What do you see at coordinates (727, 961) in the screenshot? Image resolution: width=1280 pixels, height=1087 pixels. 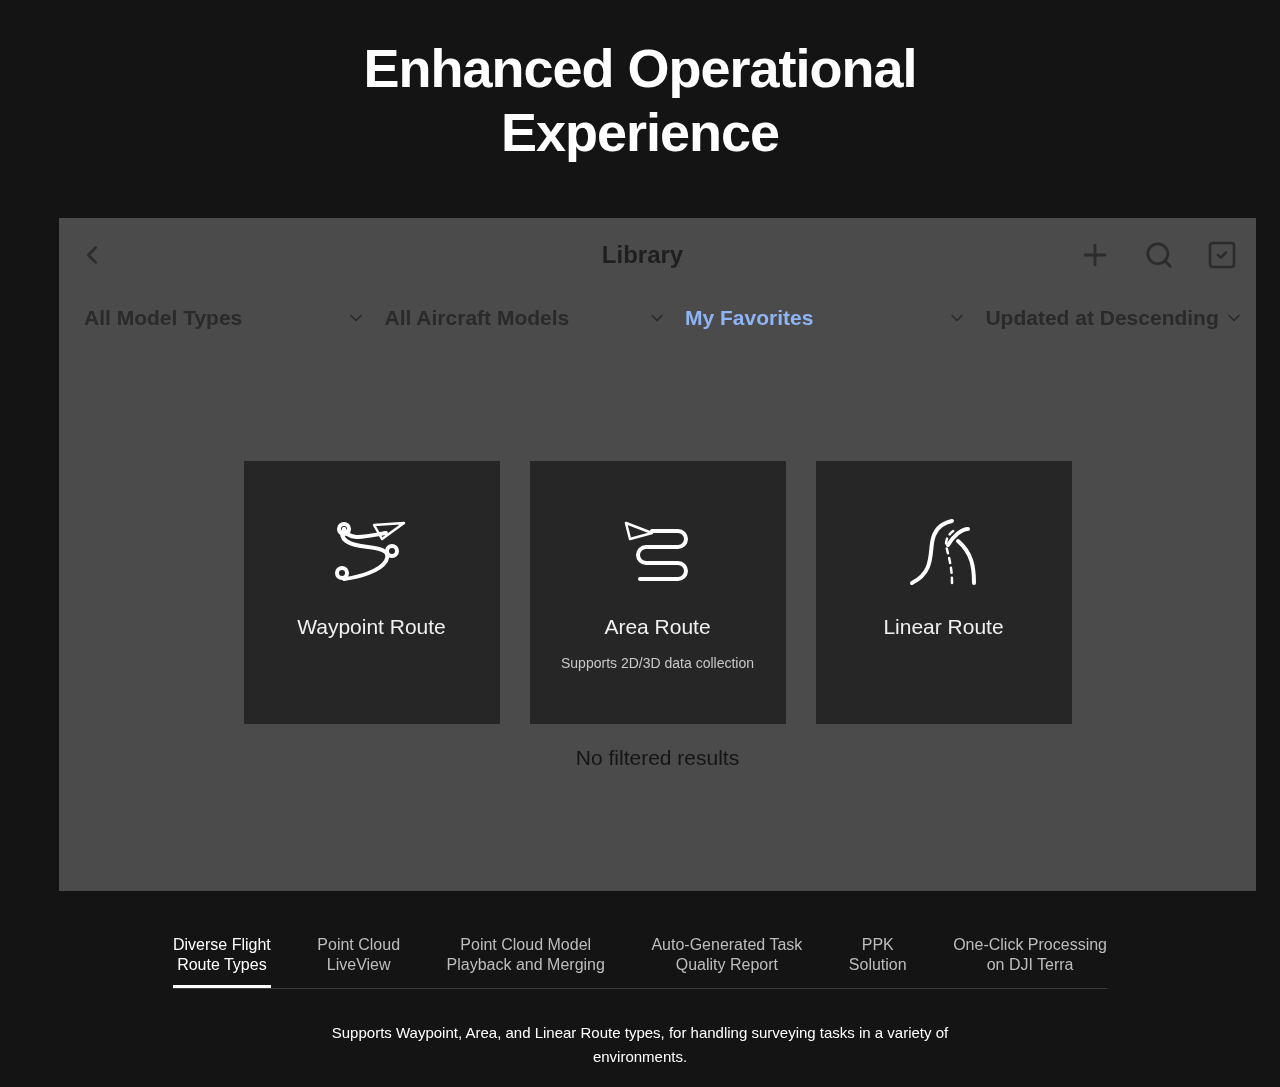 I see `feature-tab: Auto-Generated Task Quality Report` at bounding box center [727, 961].